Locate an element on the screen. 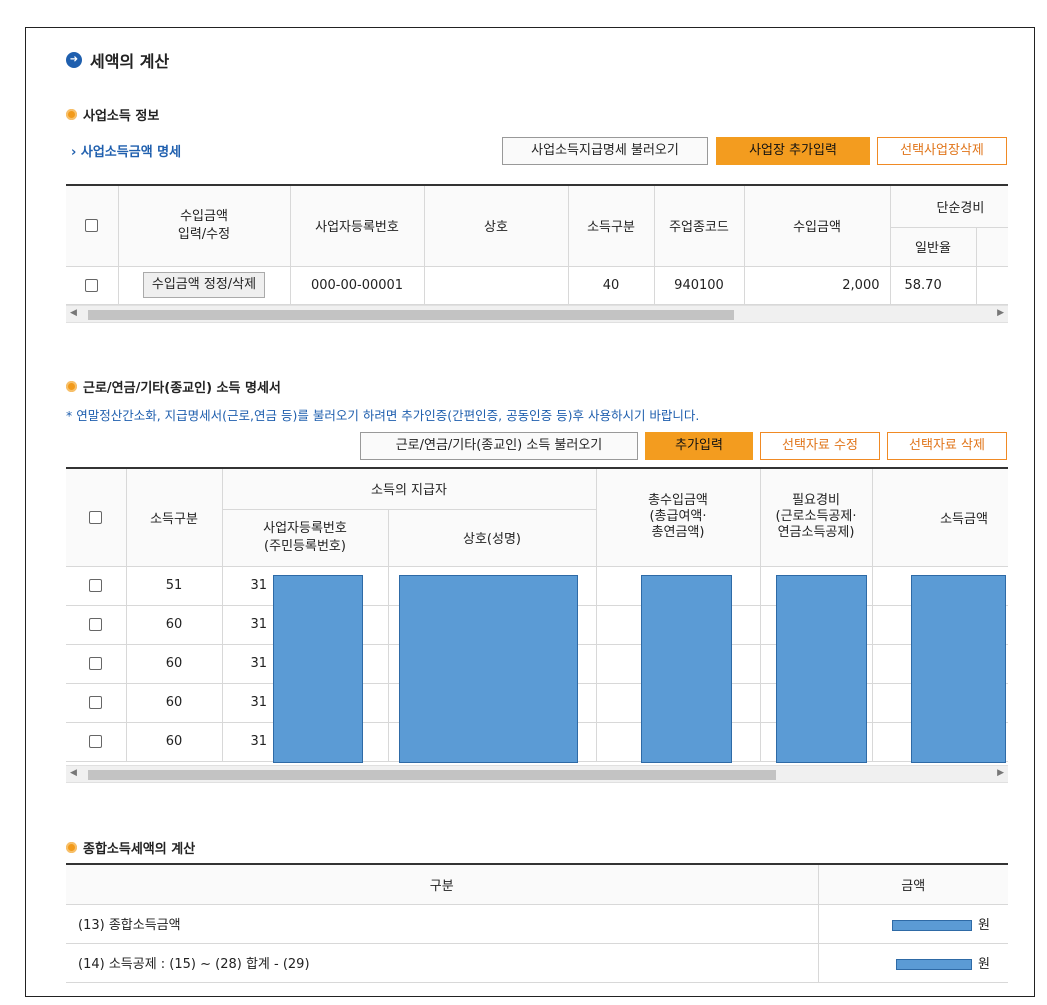 The image size is (1047, 1005). page-title-text: 세액의 계산 is located at coordinates (130, 61).